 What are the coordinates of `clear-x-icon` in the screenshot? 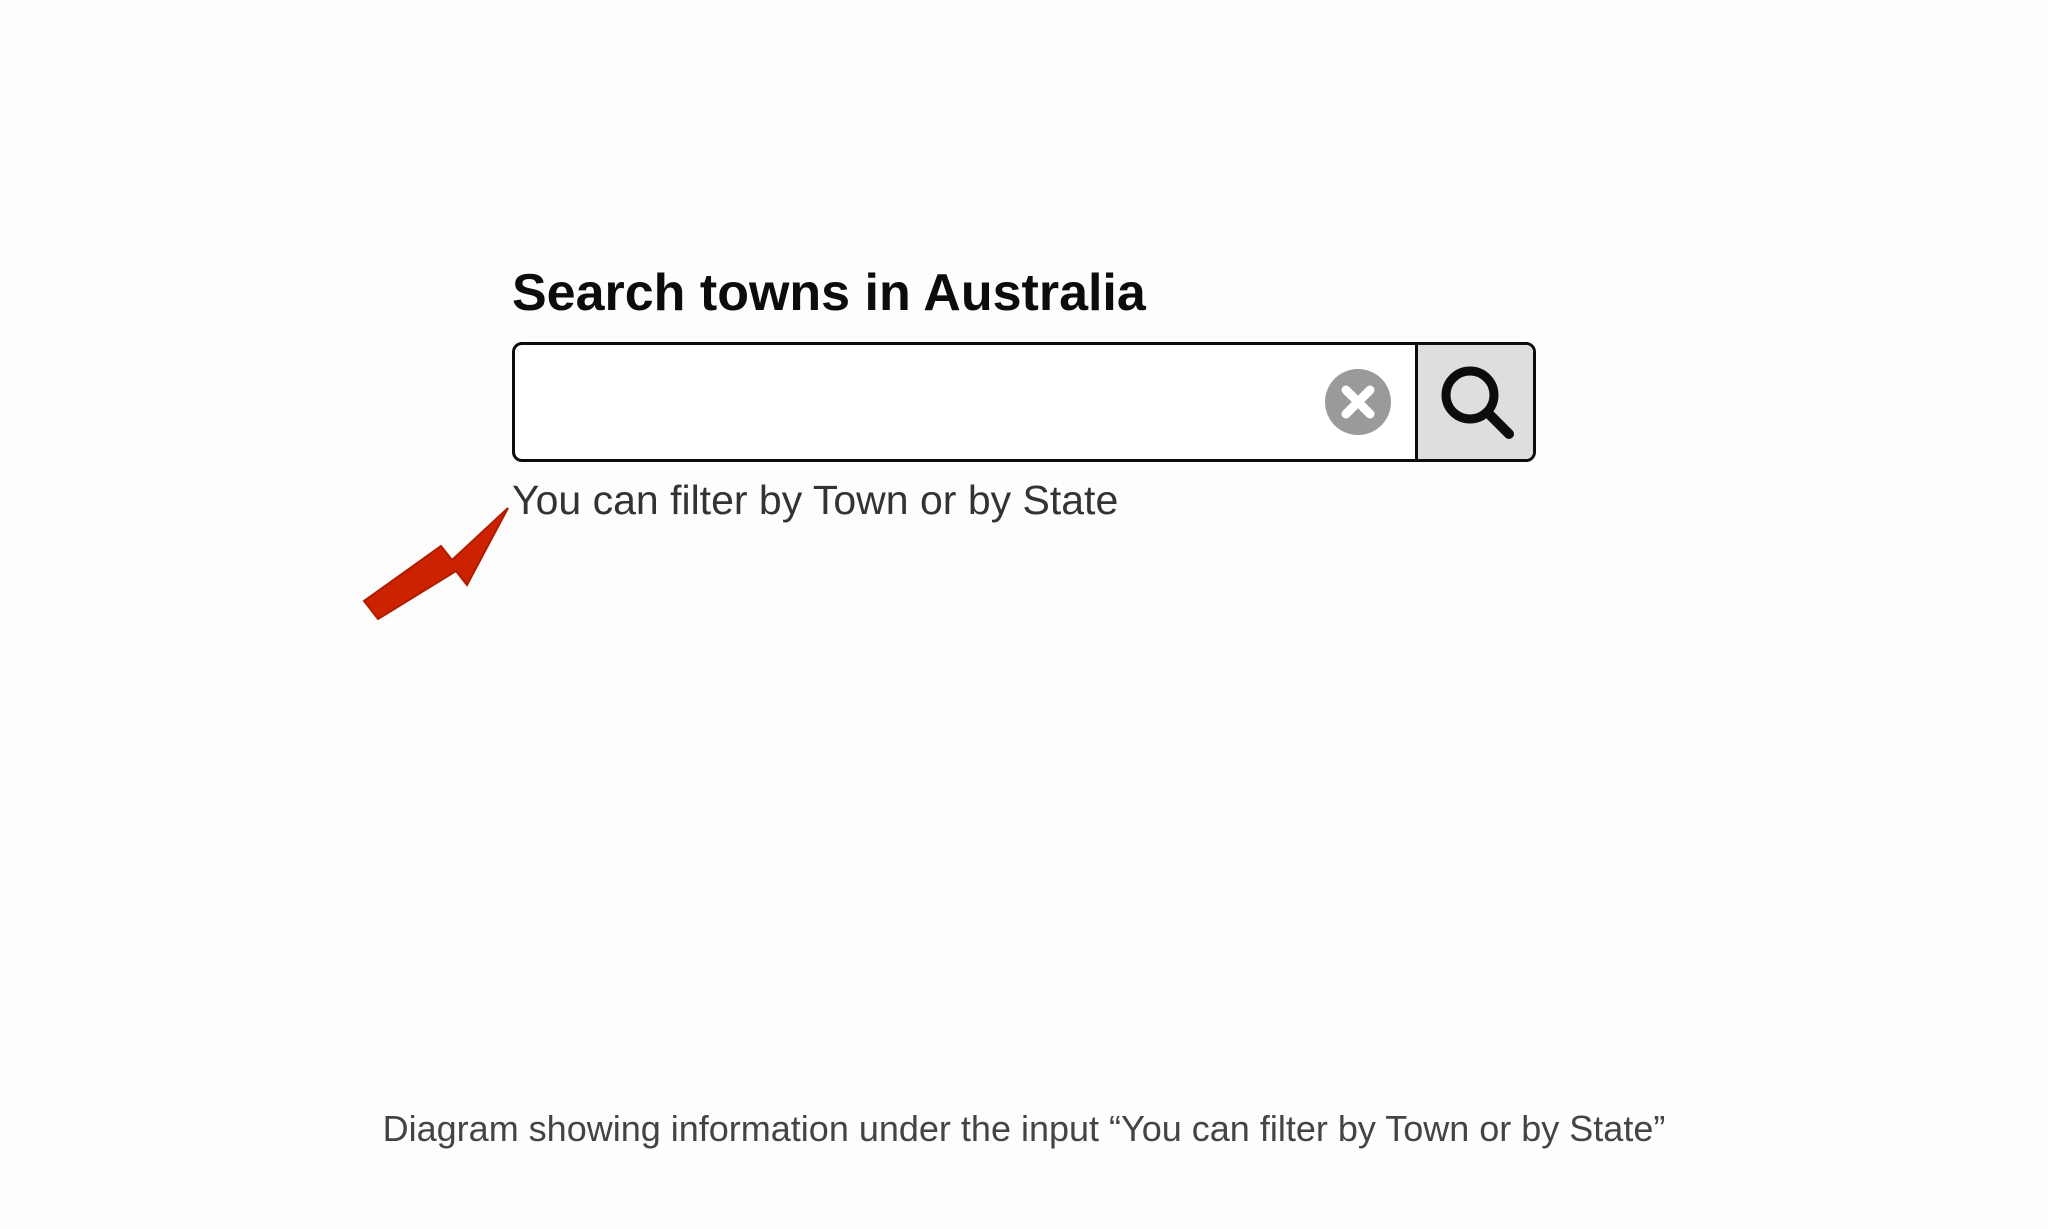 It's located at (1358, 402).